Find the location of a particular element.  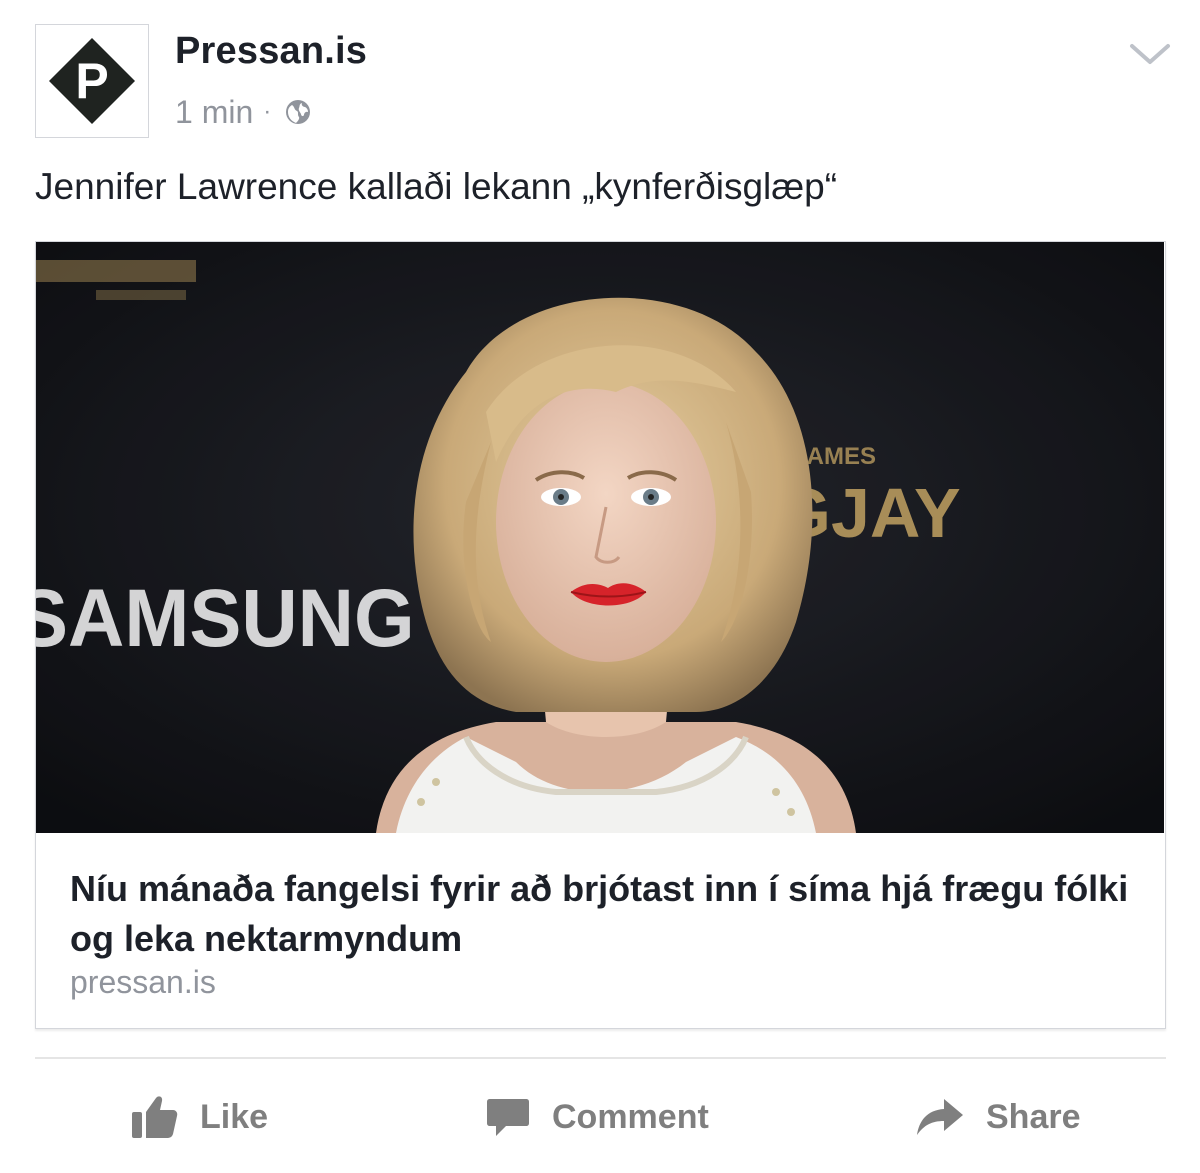

comment-button: Comment is located at coordinates (597, 1117).